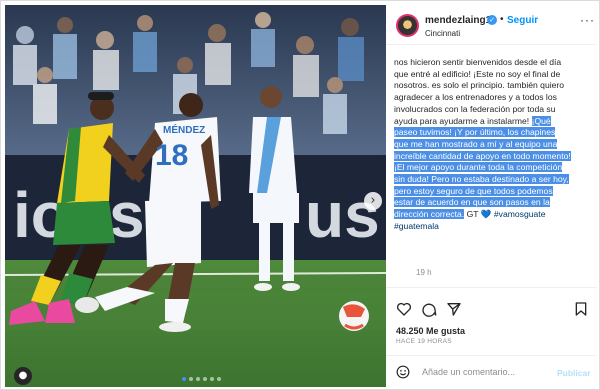 This screenshot has width=600, height=390. I want to click on username-link: mendezlaing11, so click(460, 20).